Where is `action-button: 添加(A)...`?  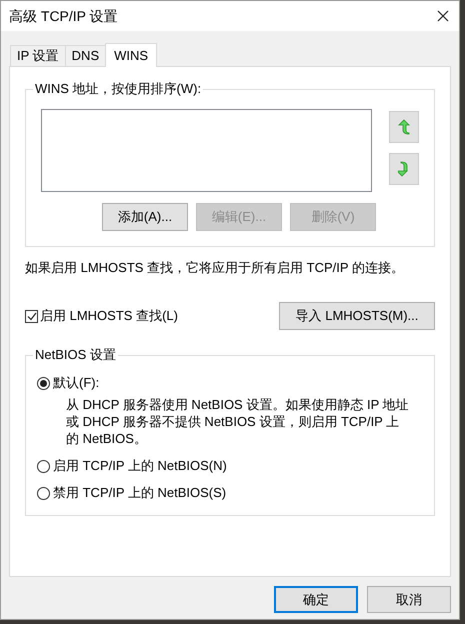
action-button: 添加(A)... is located at coordinates (145, 217).